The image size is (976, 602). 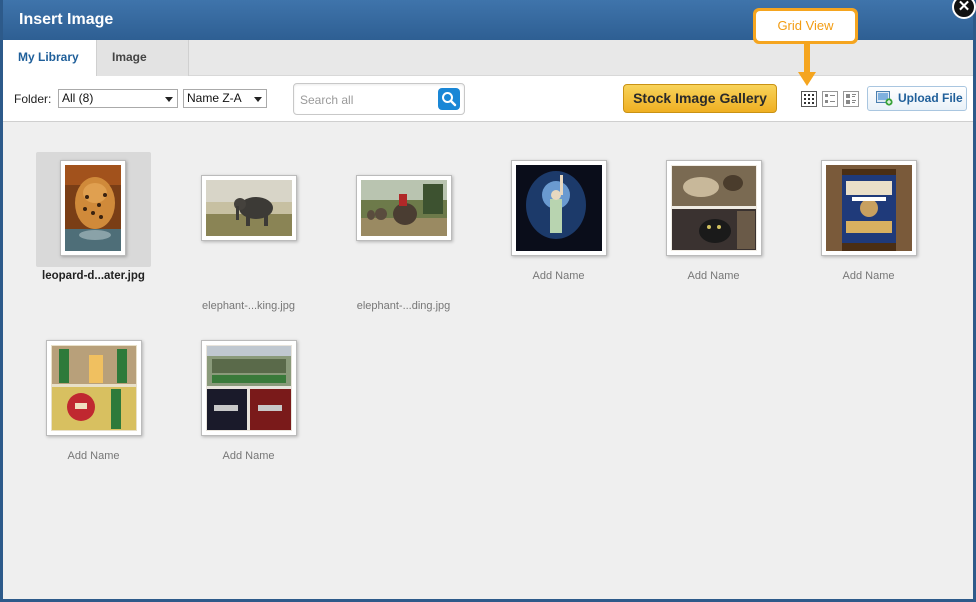 I want to click on detail-view-icon, so click(x=851, y=99).